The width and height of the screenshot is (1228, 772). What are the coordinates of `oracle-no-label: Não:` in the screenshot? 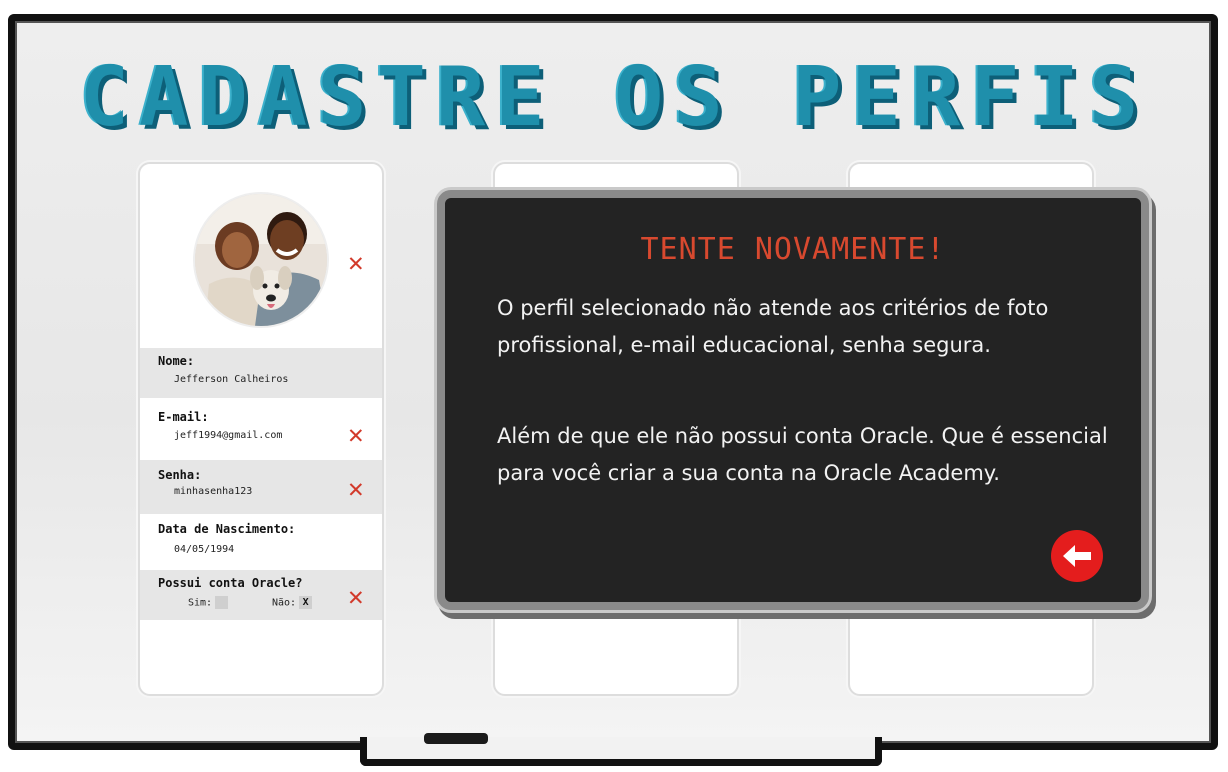 It's located at (284, 603).